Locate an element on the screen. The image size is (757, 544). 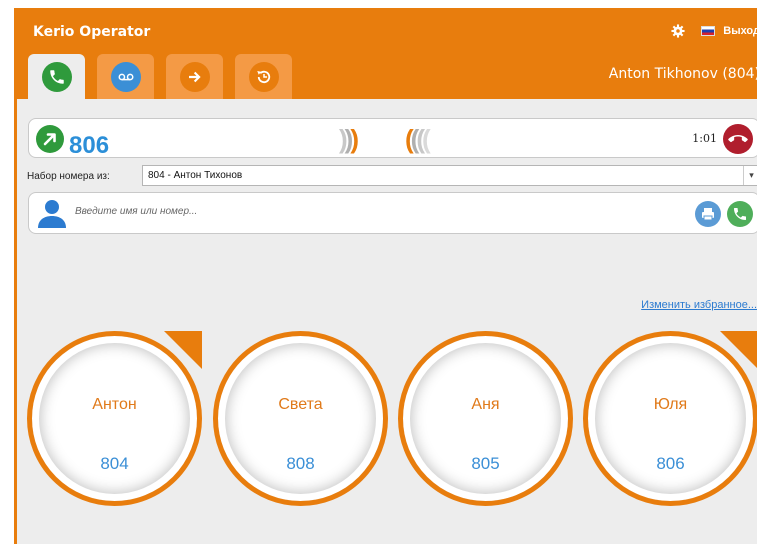
favorite-extension: 808 is located at coordinates (300, 463).